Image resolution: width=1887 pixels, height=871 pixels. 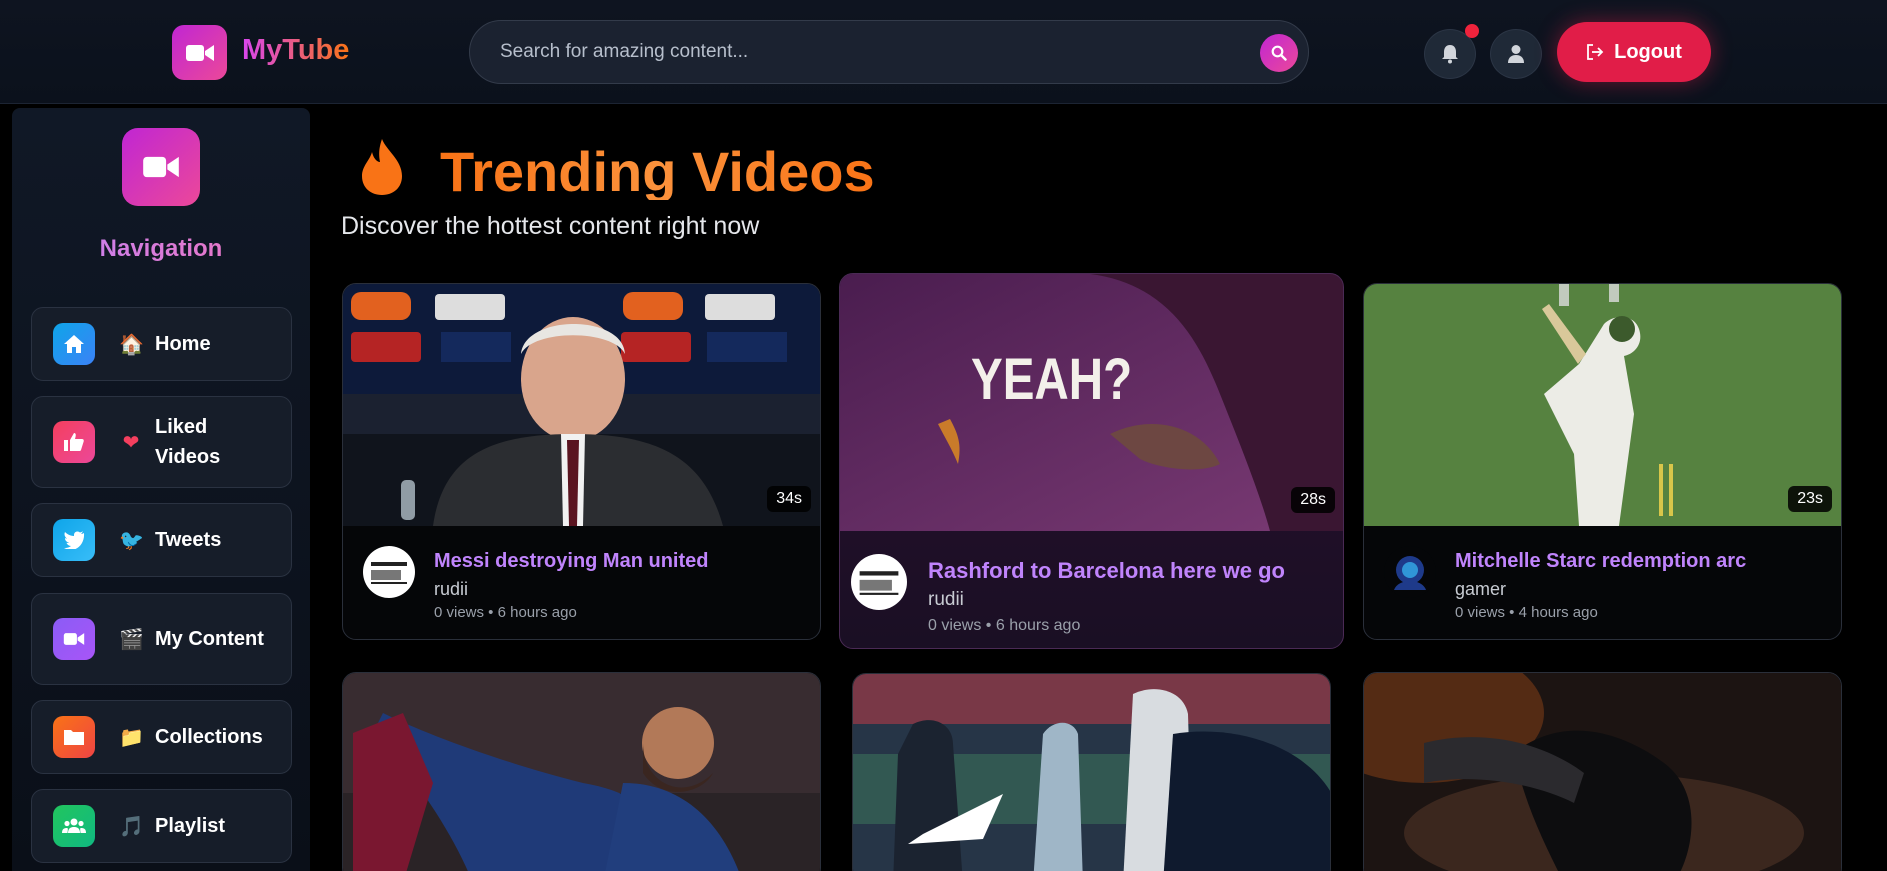 I want to click on sidebar-item-label: Collections, so click(x=209, y=737).